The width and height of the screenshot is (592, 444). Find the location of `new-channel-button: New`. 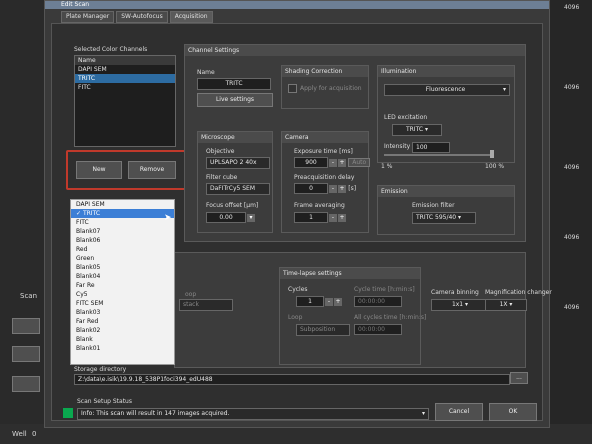

new-channel-button: New is located at coordinates (99, 170).